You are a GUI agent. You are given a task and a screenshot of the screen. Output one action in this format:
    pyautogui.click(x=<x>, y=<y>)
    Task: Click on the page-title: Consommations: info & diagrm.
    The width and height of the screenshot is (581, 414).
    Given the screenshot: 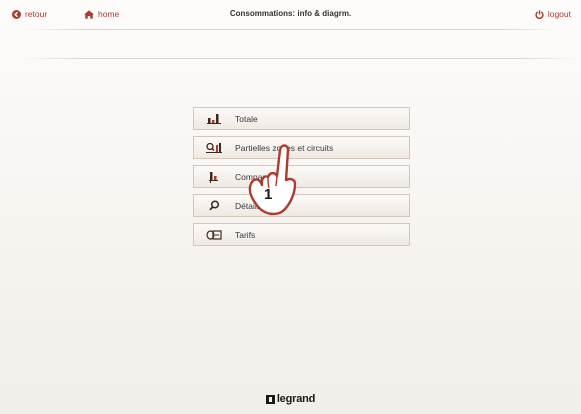 What is the action you would take?
    pyautogui.click(x=290, y=13)
    